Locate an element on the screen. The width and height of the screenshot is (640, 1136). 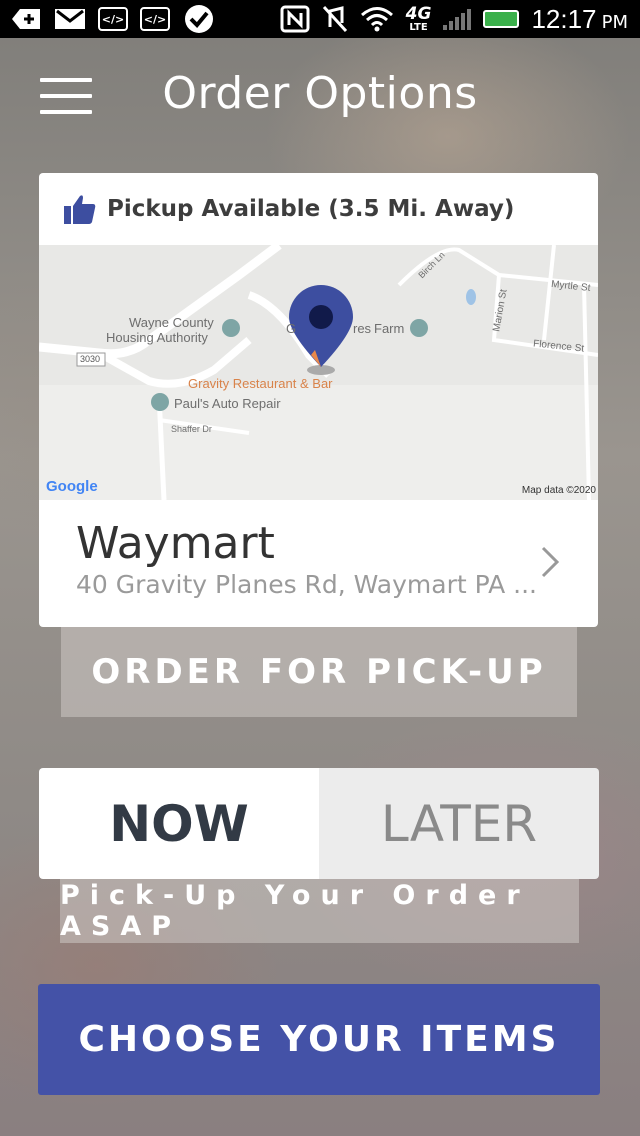
signal-icon is located at coordinates (457, 19).